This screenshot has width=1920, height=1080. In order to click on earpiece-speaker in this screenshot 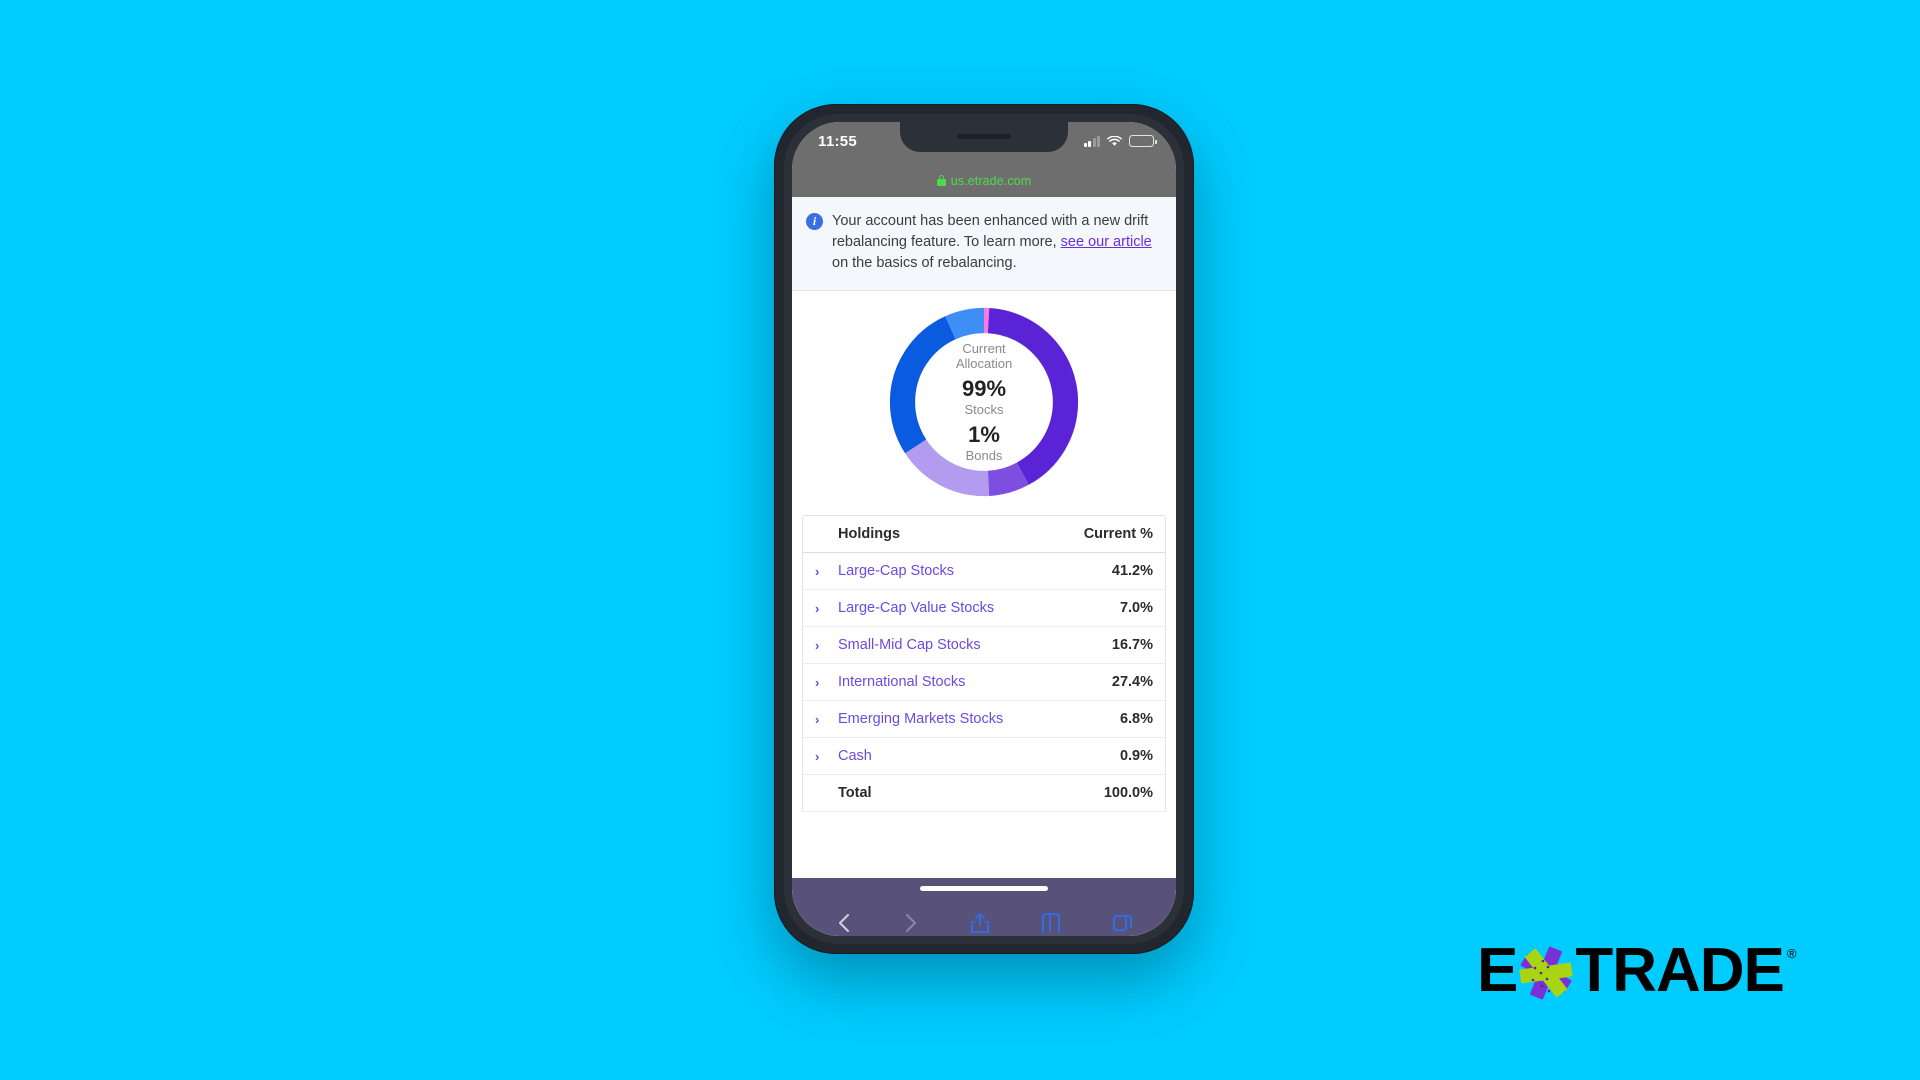, I will do `click(984, 136)`.